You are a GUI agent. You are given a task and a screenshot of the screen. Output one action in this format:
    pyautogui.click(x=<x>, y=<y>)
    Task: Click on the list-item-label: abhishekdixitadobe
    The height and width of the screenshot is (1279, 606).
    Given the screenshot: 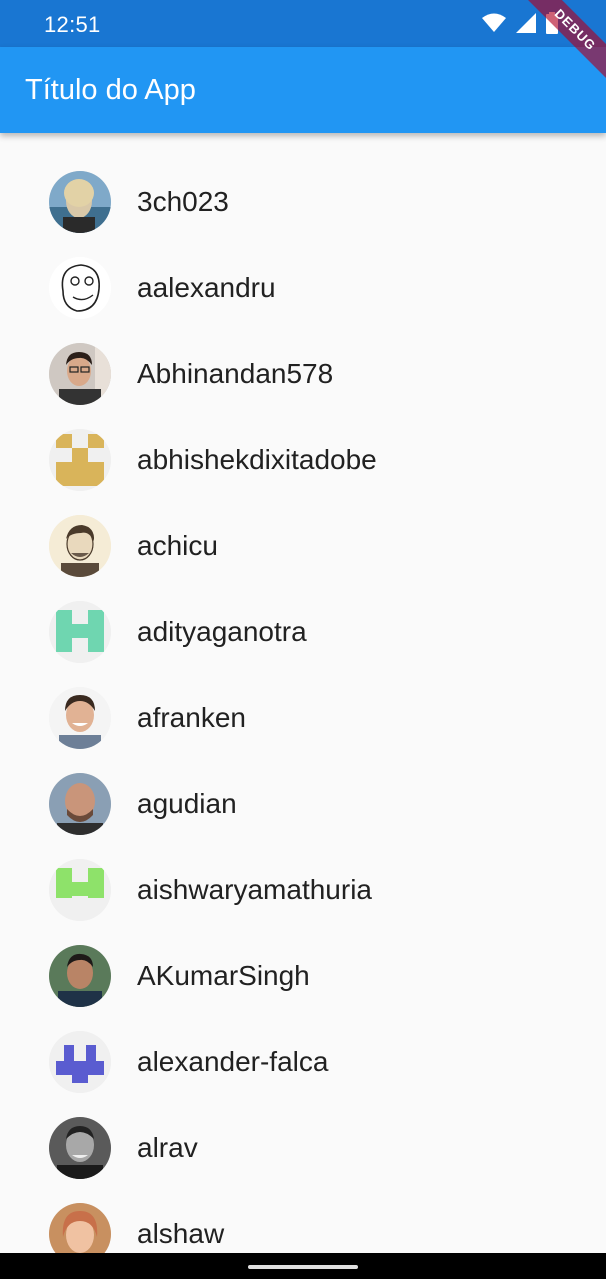 What is the action you would take?
    pyautogui.click(x=257, y=459)
    